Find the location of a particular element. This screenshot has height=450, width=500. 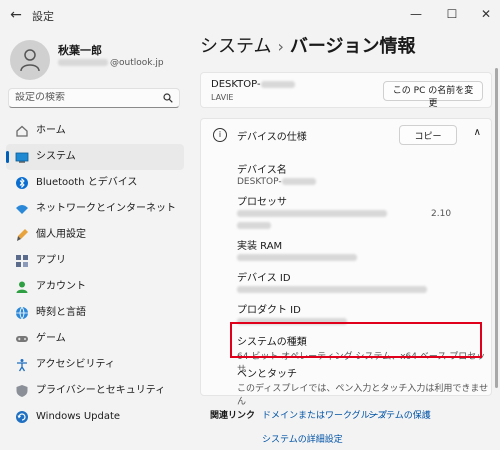

pen-touch-label: ペンとタッチ is located at coordinates (267, 374).